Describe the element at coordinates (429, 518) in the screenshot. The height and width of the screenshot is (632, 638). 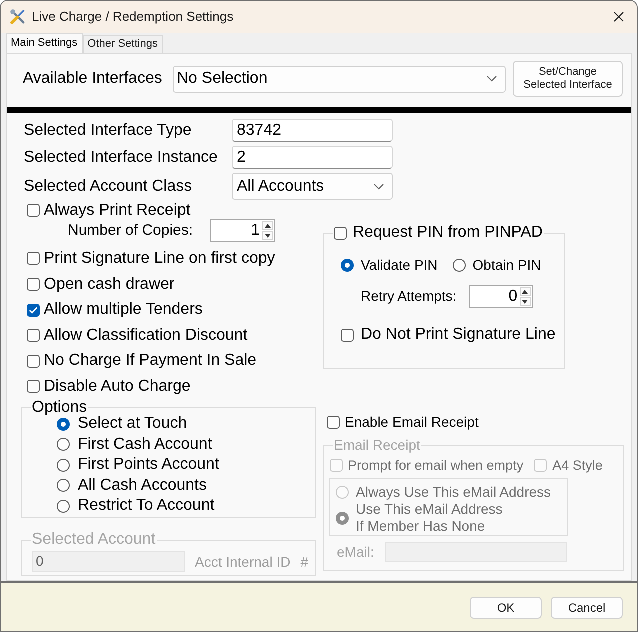
I see `radio-label: Use This eMail Address If Member Has None` at that location.